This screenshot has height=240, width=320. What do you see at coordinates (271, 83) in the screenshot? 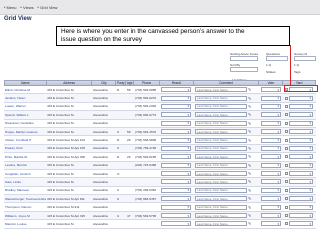
I see `col-vote: Vote` at bounding box center [271, 83].